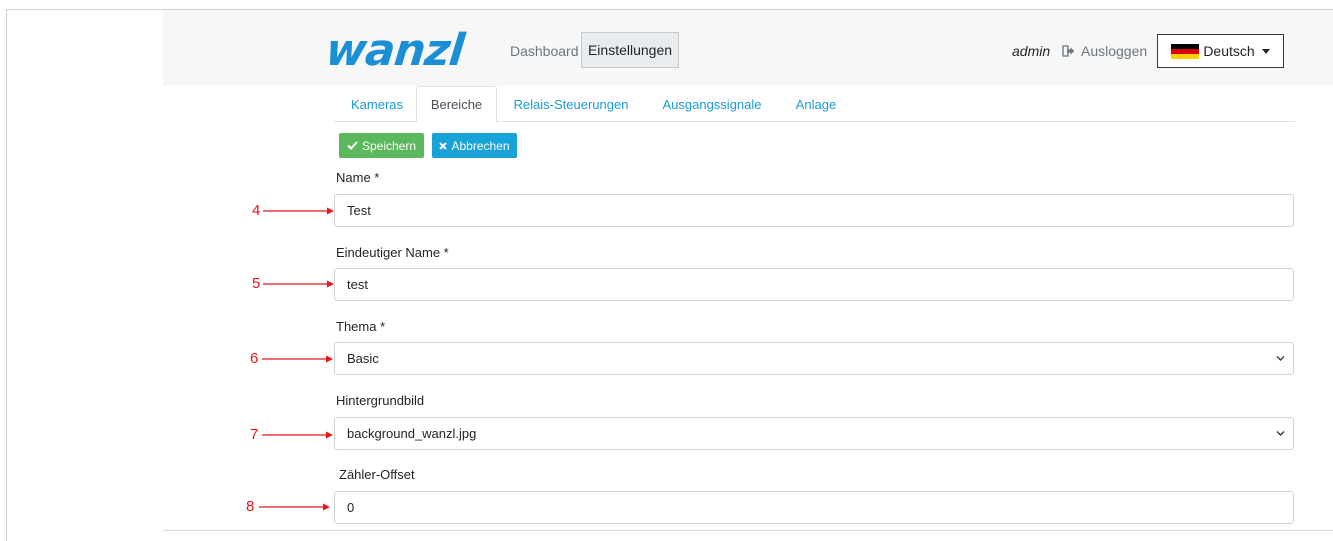  I want to click on tab-anlage: Anlage, so click(816, 104).